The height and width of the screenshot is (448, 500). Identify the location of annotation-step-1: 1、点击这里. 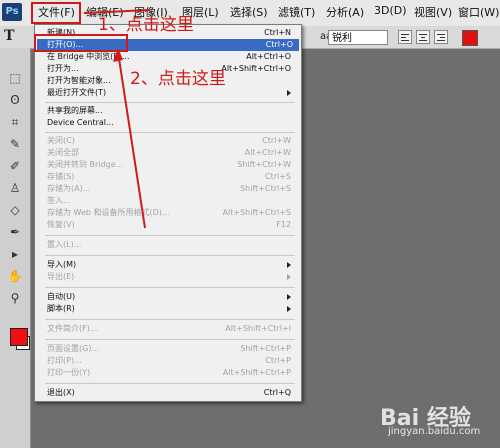
(146, 25).